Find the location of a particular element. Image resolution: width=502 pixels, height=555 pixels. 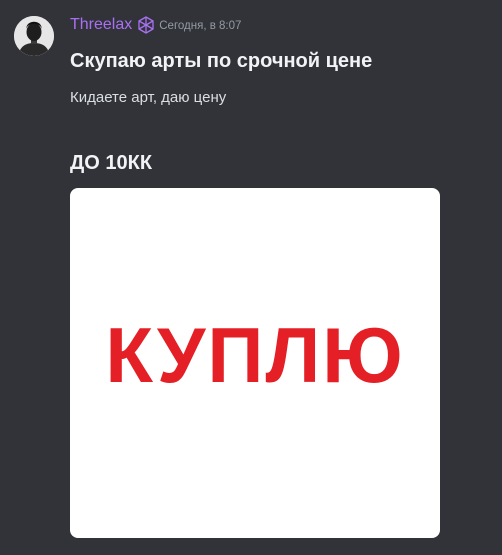

image-attachment-text: КУПЛЮ is located at coordinates (255, 355).